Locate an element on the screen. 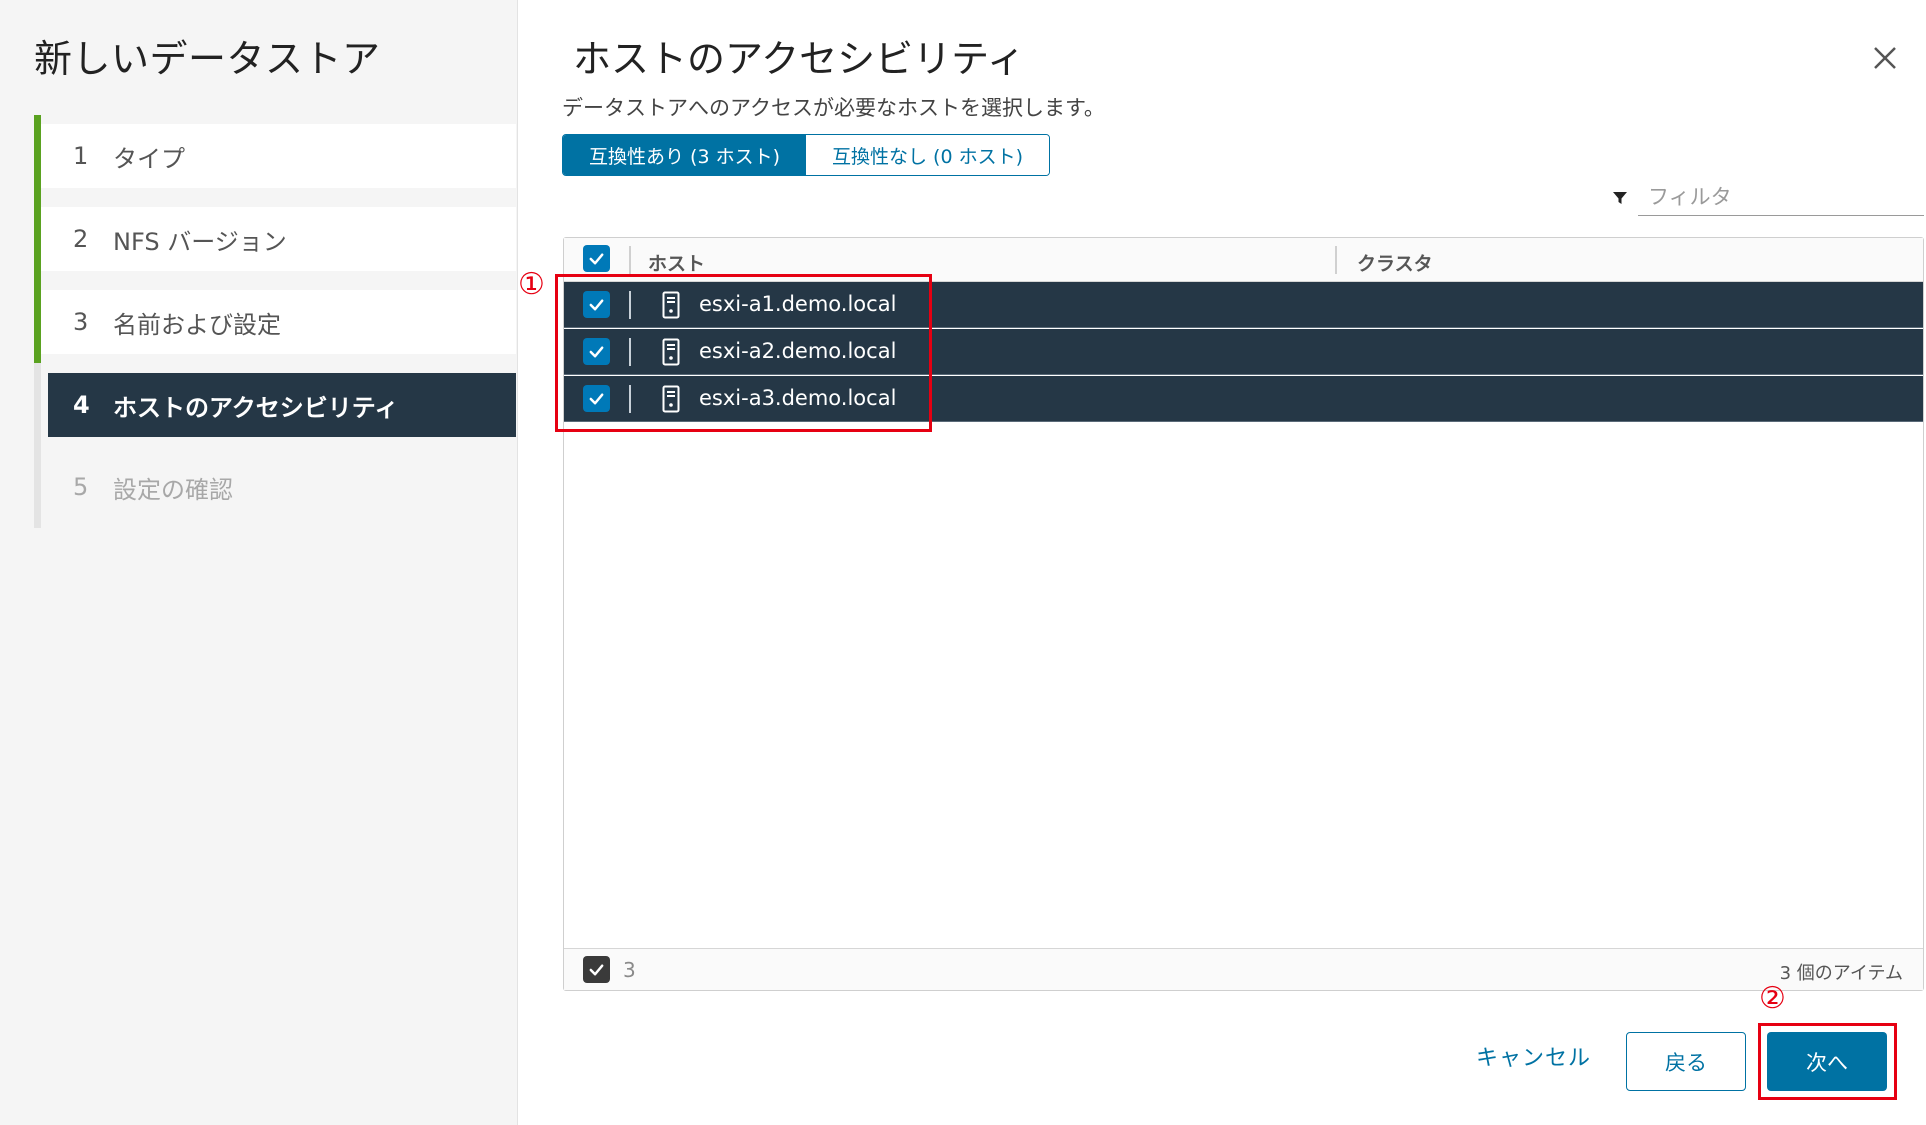  compatible-hosts-button: 互換性あり (3 ホスト) is located at coordinates (684, 155).